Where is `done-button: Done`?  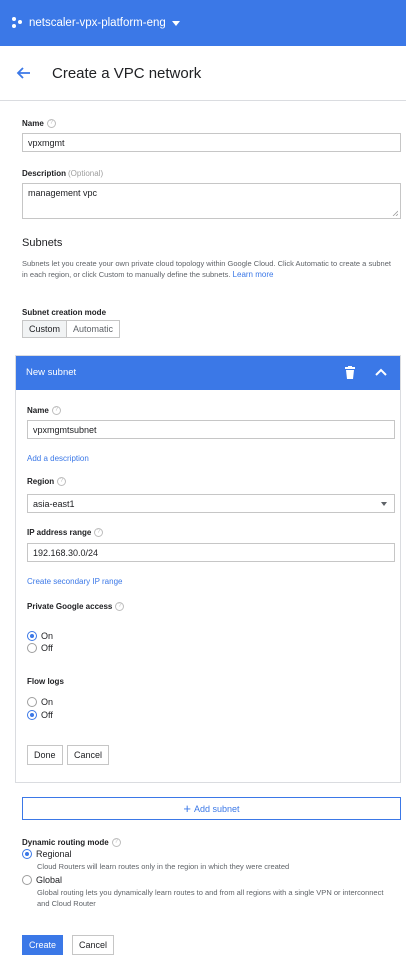 done-button: Done is located at coordinates (45, 755).